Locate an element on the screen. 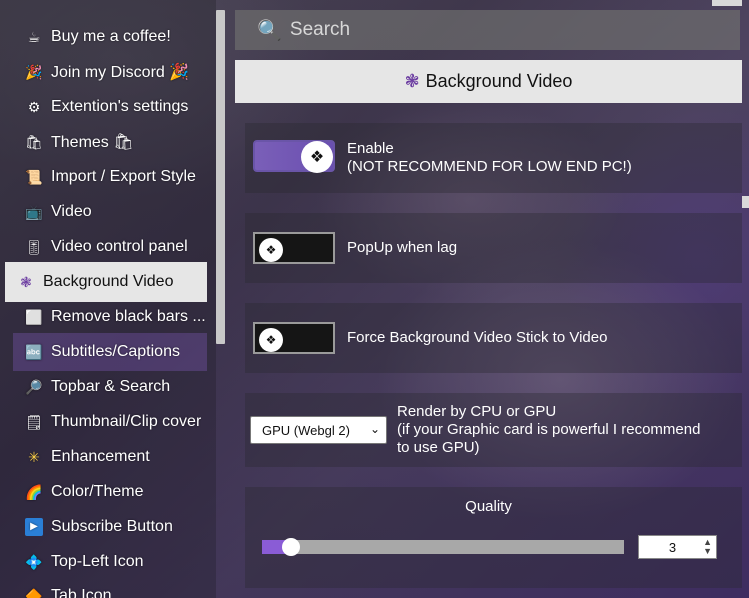  enable-label-title: Enable is located at coordinates (370, 148).